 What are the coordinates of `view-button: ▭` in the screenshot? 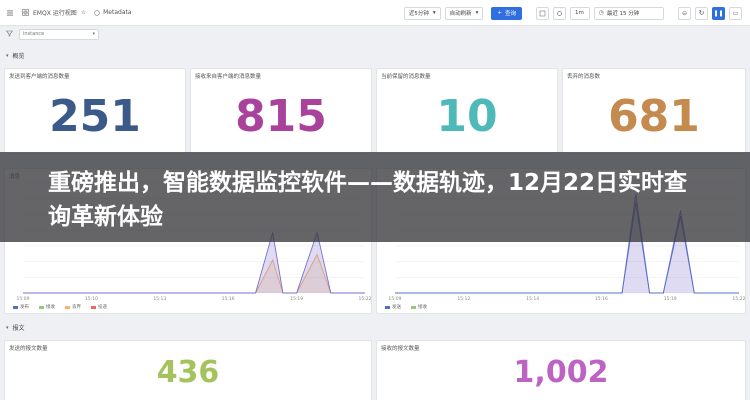 It's located at (735, 13).